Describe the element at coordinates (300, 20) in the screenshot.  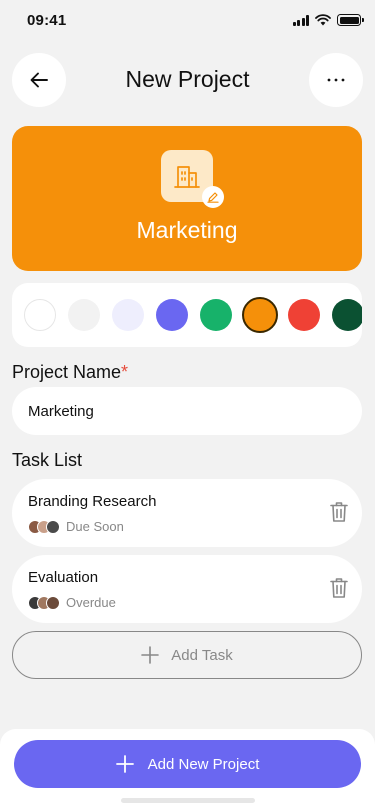
I see `signal-icon` at that location.